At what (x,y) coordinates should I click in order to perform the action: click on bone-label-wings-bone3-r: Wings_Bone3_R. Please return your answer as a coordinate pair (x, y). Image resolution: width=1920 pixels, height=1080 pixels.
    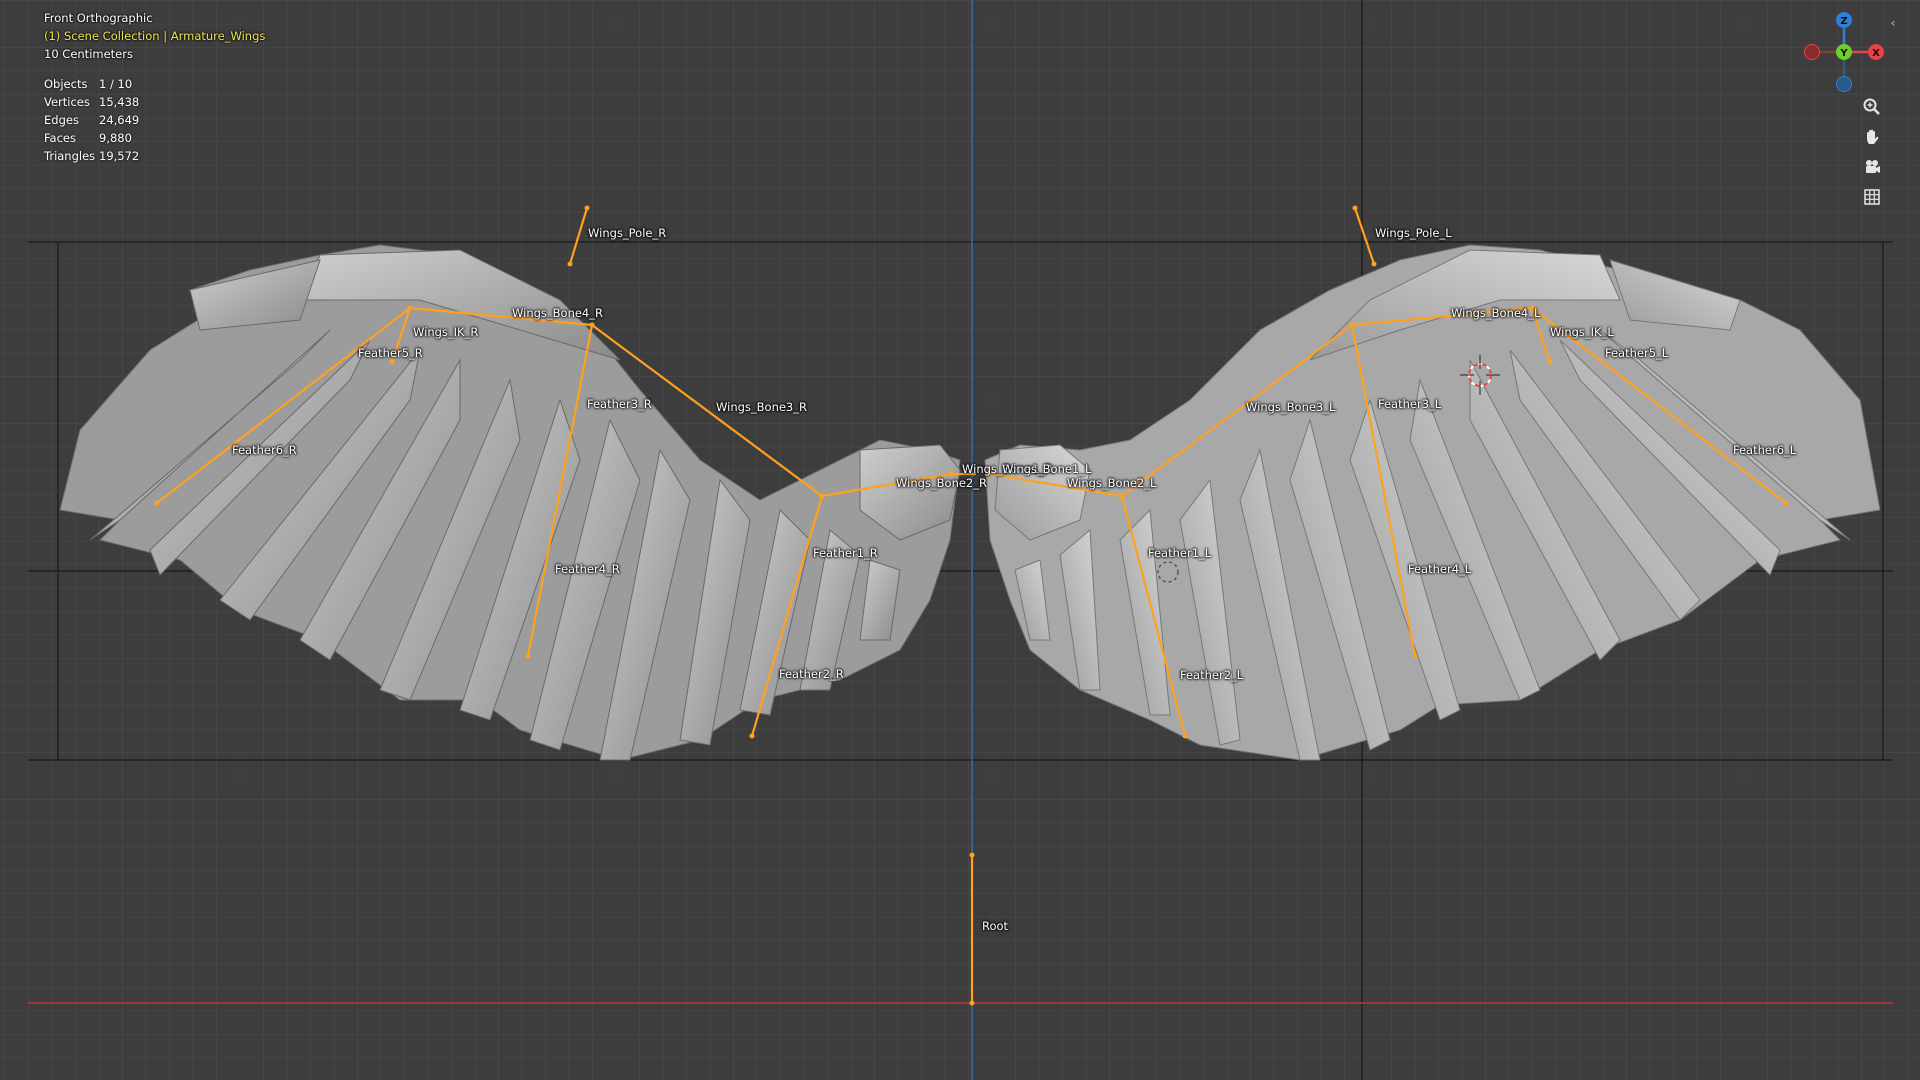
    Looking at the image, I should click on (761, 407).